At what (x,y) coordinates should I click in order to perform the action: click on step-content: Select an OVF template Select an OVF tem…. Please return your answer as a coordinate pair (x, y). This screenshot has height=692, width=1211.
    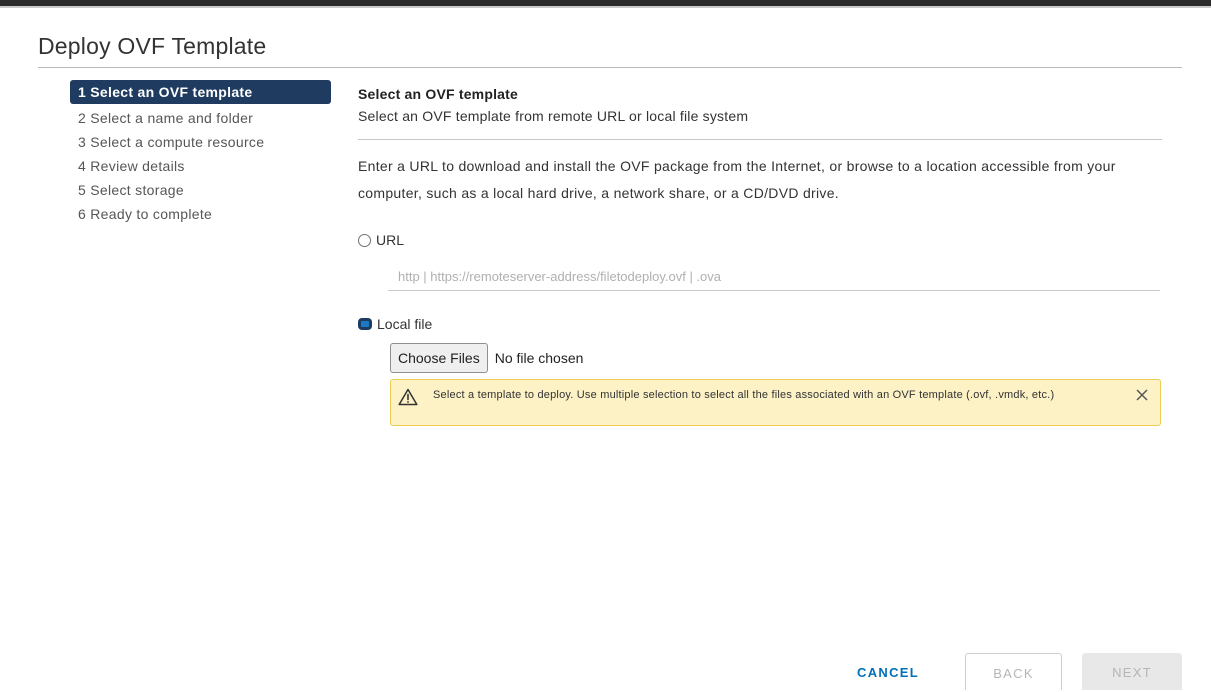
    Looking at the image, I should click on (760, 146).